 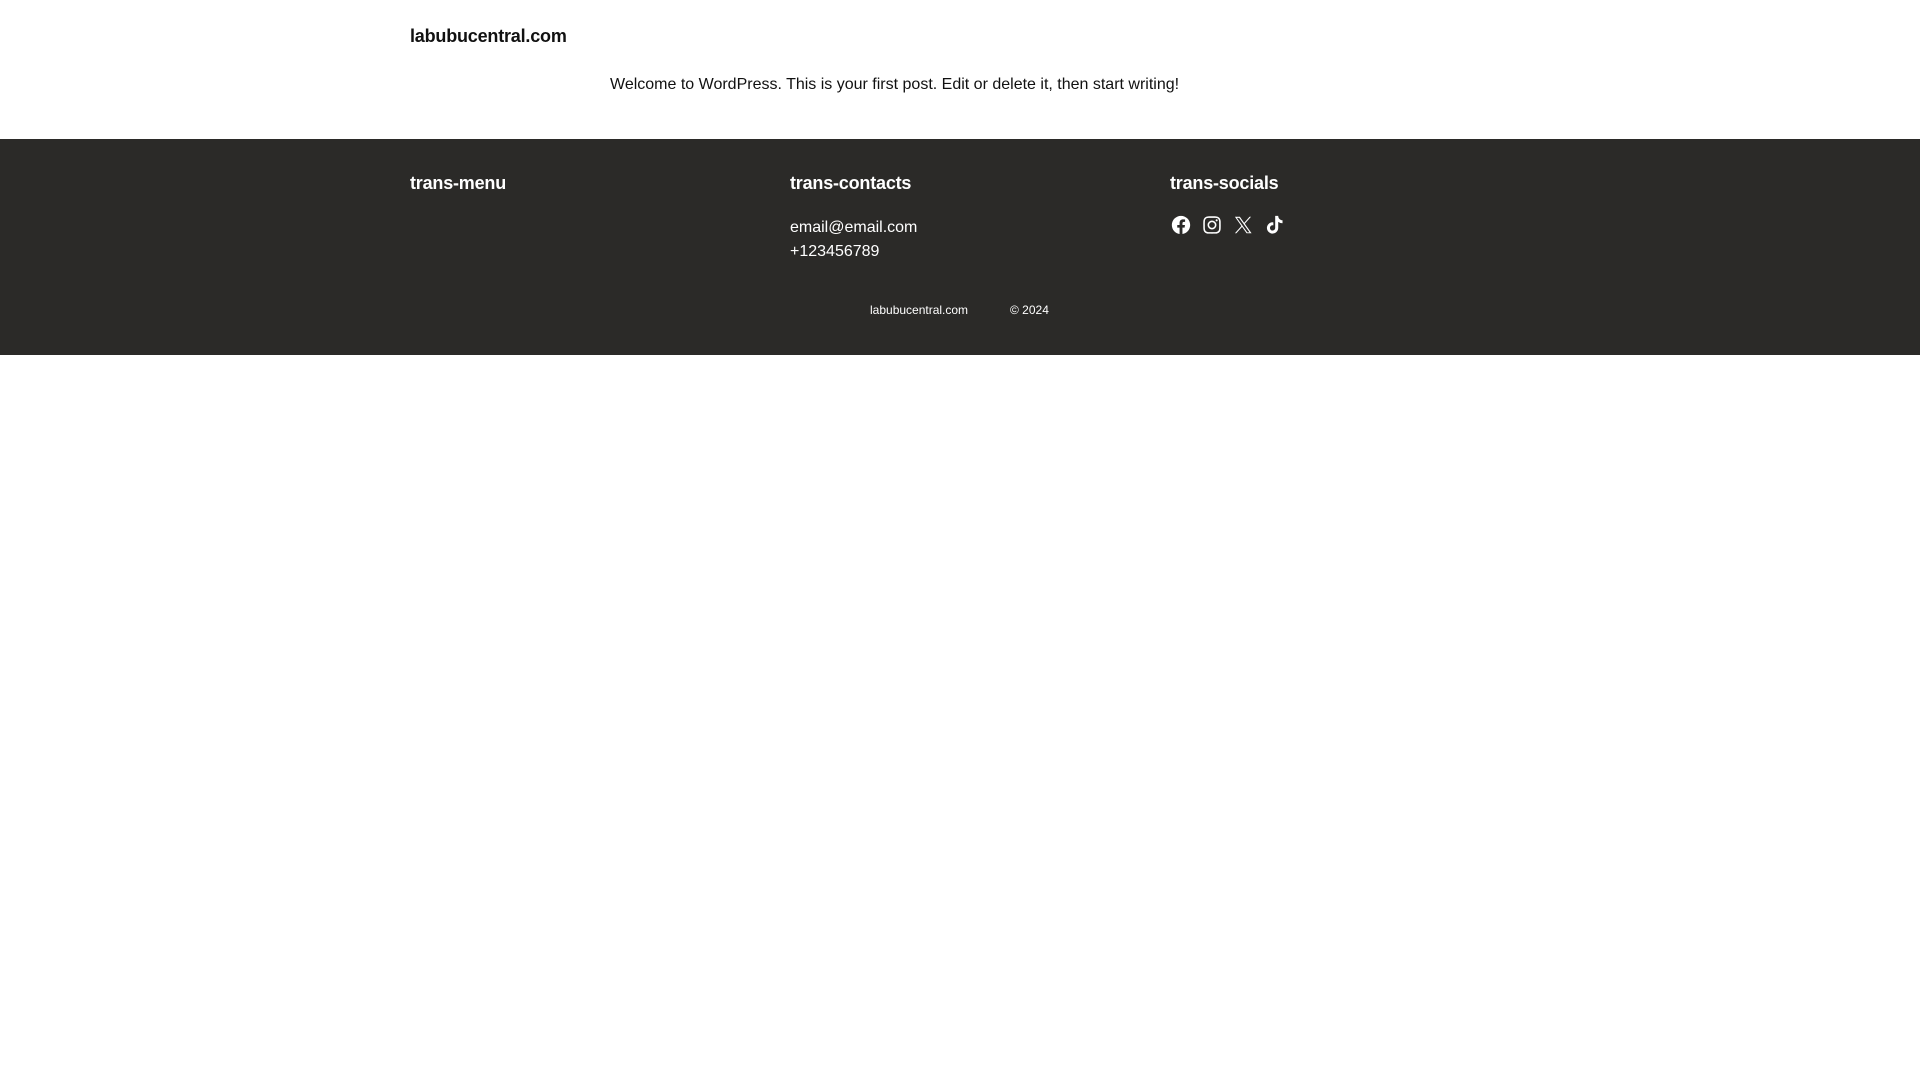 What do you see at coordinates (1243, 225) in the screenshot?
I see `x-icon` at bounding box center [1243, 225].